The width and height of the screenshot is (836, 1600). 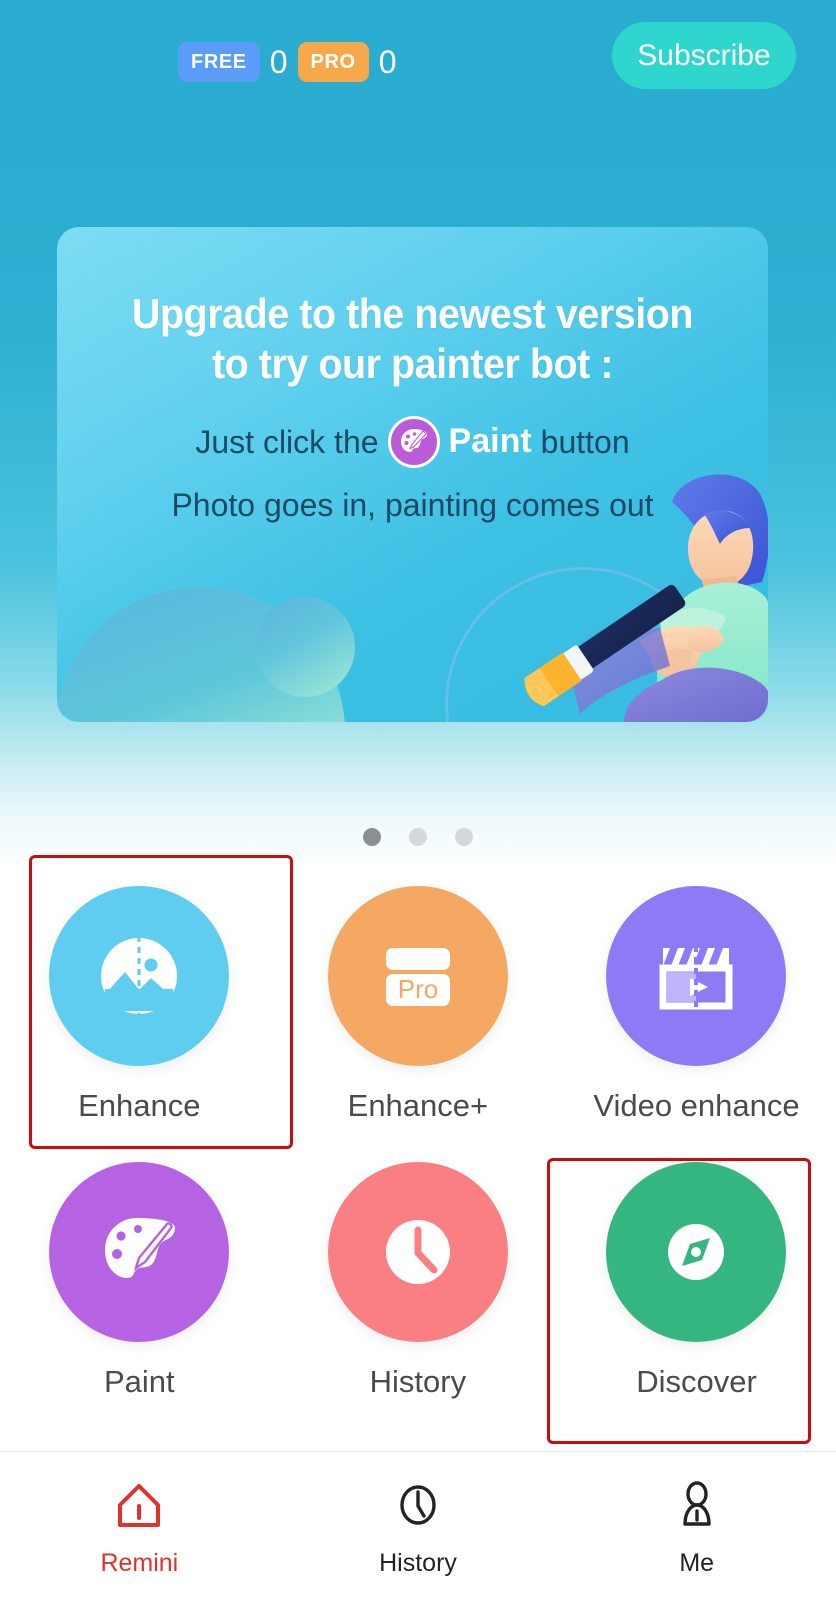 I want to click on home-icon, so click(x=139, y=1508).